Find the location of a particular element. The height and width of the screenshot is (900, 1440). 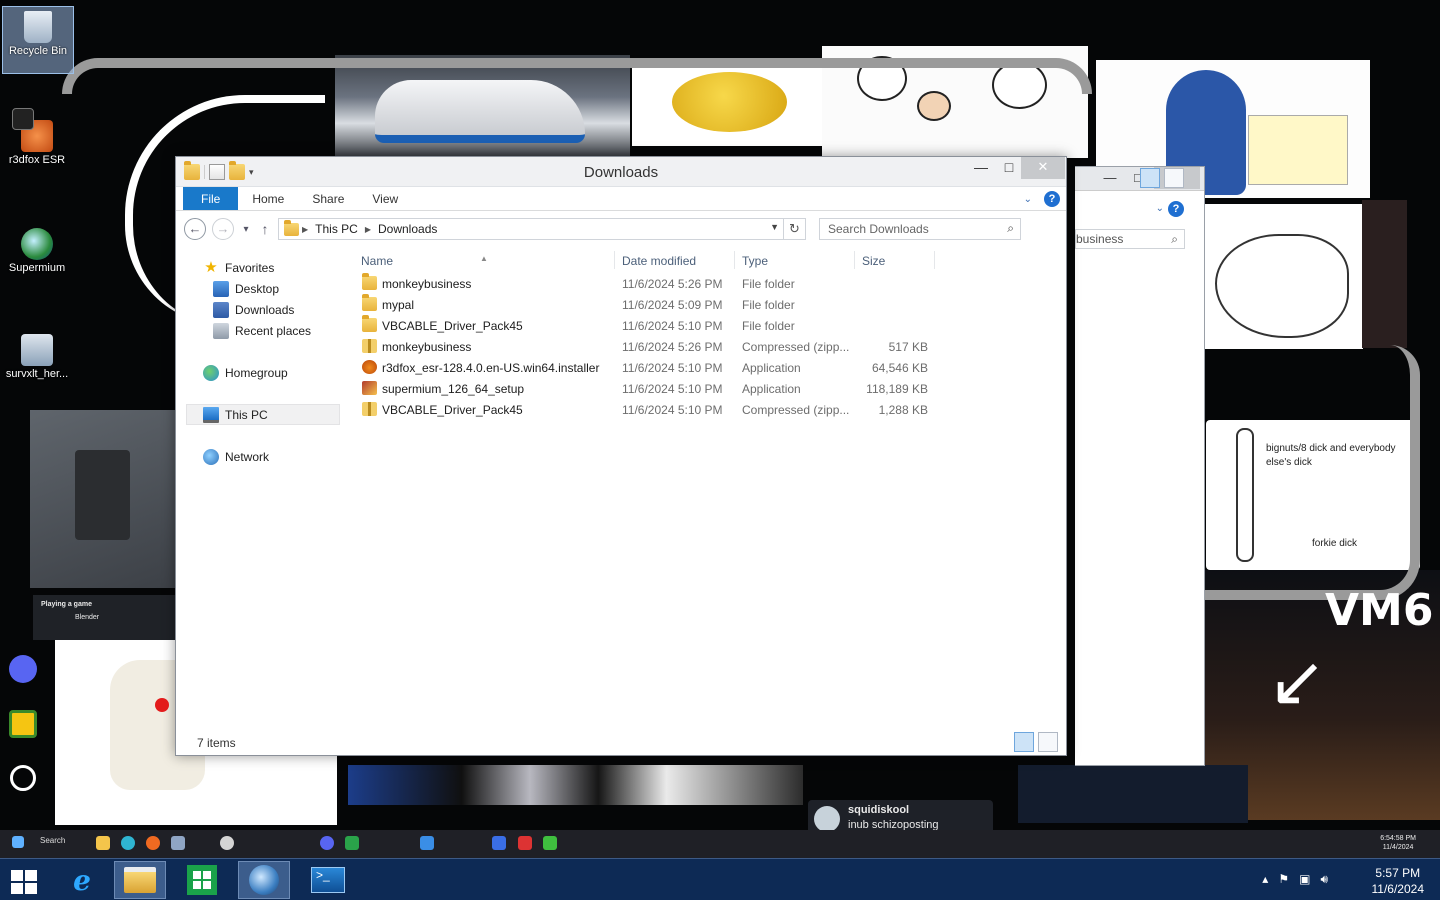

address-dropdown-icon: ▼ is located at coordinates (774, 227).